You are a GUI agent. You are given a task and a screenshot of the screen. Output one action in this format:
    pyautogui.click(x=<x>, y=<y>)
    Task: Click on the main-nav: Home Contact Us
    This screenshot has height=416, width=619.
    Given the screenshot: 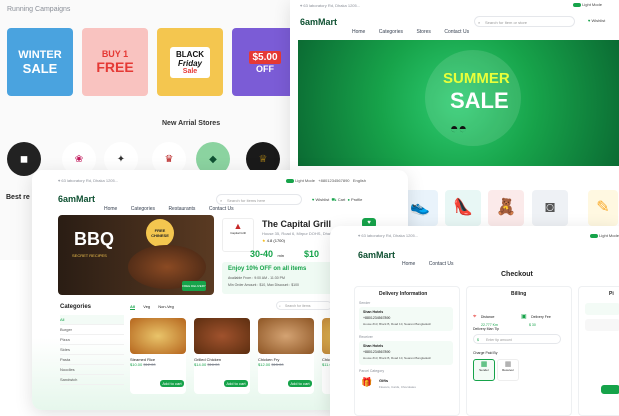 What is the action you would take?
    pyautogui.click(x=432, y=261)
    